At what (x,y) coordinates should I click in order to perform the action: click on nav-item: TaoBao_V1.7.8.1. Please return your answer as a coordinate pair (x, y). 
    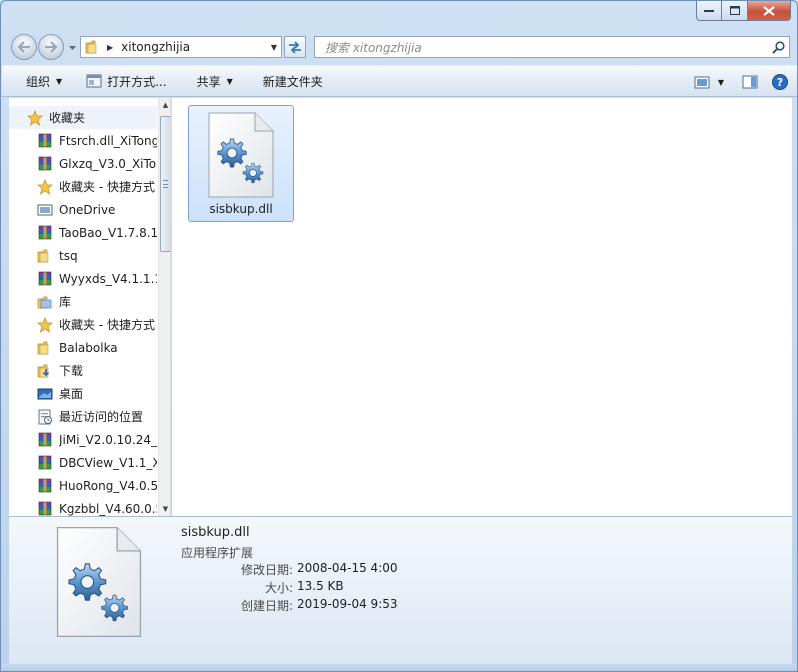
    Looking at the image, I should click on (83, 232).